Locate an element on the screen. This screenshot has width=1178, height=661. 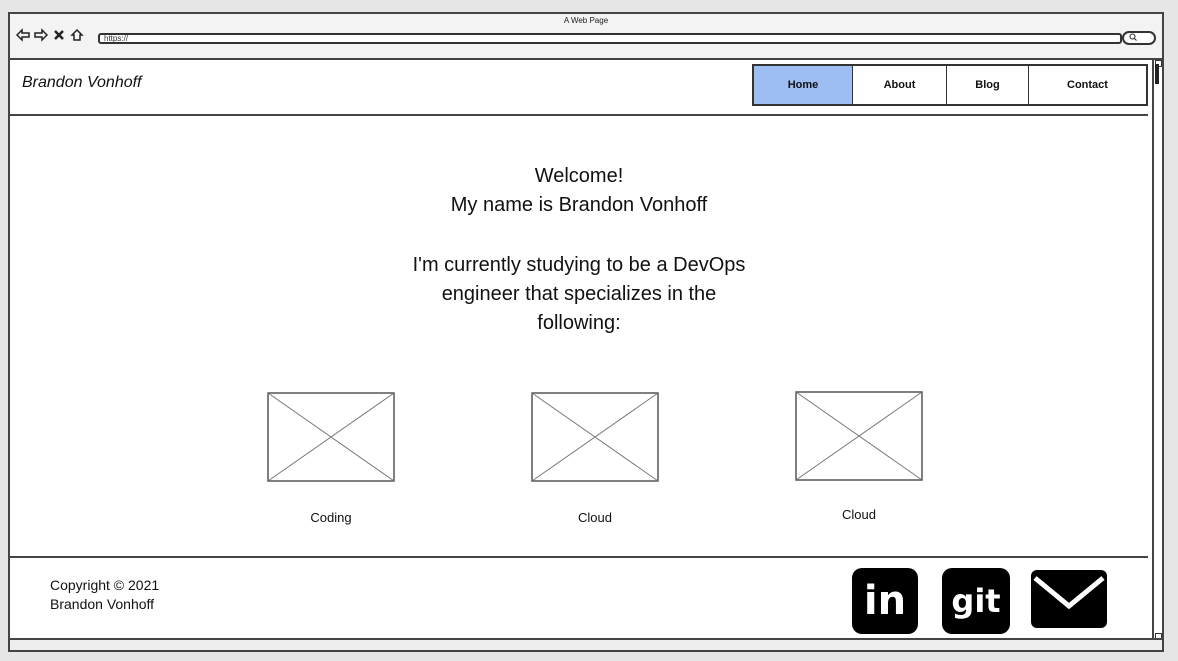
email-icon is located at coordinates (1069, 600).